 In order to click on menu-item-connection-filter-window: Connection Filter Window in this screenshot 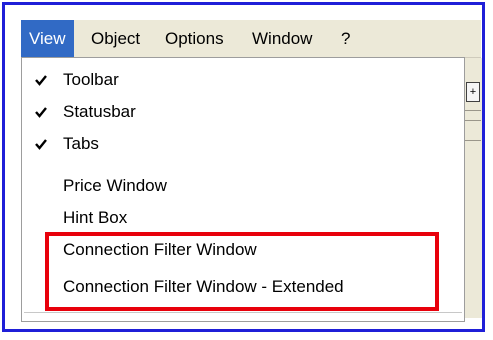, I will do `click(243, 250)`.